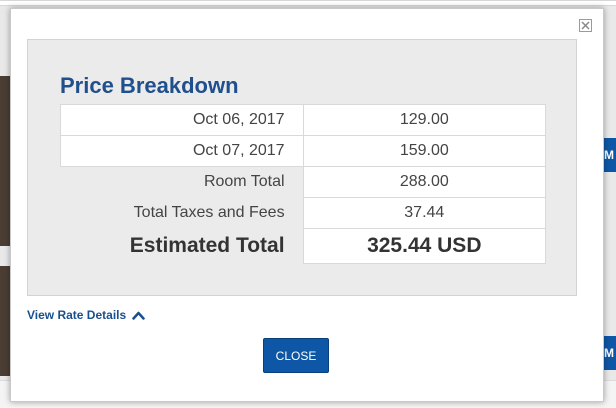 The width and height of the screenshot is (616, 408). I want to click on close-icon, so click(585, 25).